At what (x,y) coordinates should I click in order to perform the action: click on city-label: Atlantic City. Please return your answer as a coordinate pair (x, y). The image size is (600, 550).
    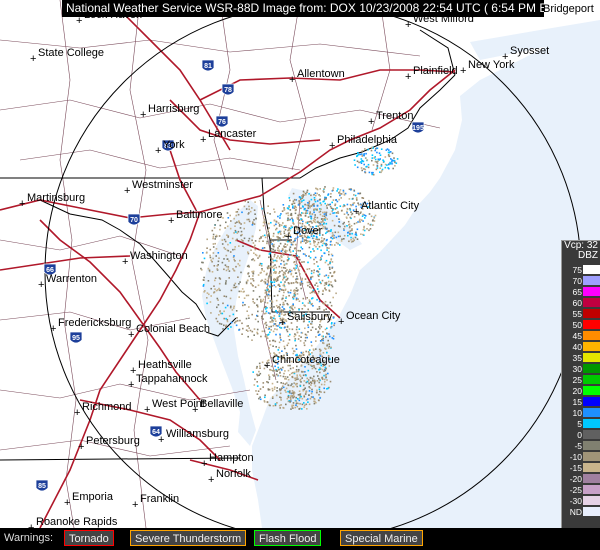
    Looking at the image, I should click on (390, 206).